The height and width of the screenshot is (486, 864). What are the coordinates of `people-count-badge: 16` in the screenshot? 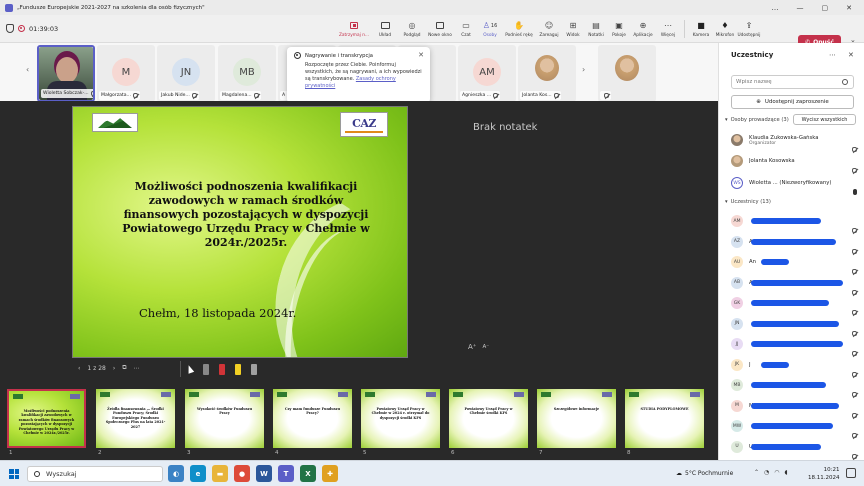 It's located at (494, 25).